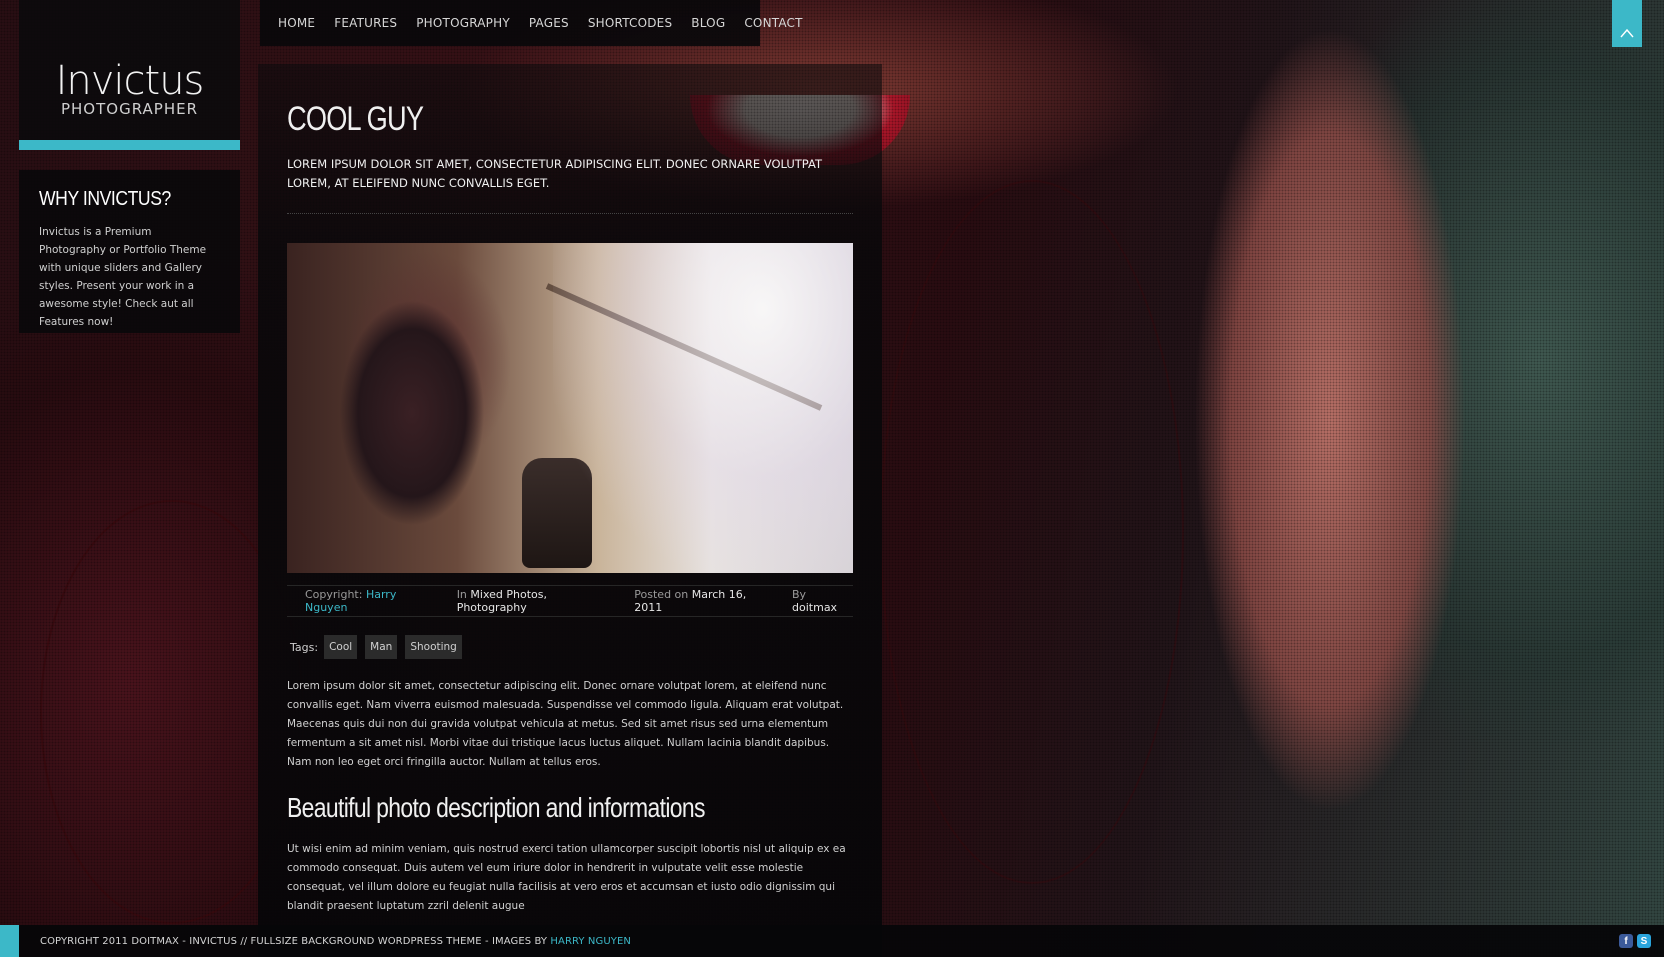 Image resolution: width=1664 pixels, height=957 pixels. Describe the element at coordinates (590, 941) in the screenshot. I see `footer-credit-link: HARRY NGUYEN` at that location.